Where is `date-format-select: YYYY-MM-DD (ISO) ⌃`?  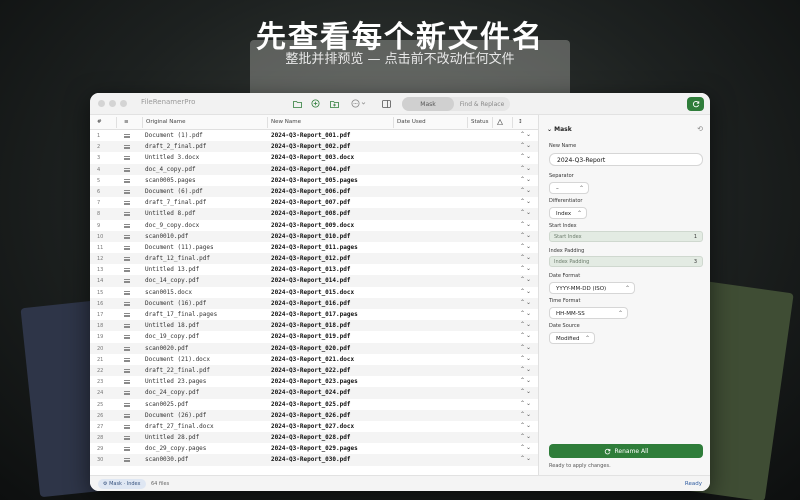
date-format-select: YYYY-MM-DD (ISO) ⌃ is located at coordinates (592, 288).